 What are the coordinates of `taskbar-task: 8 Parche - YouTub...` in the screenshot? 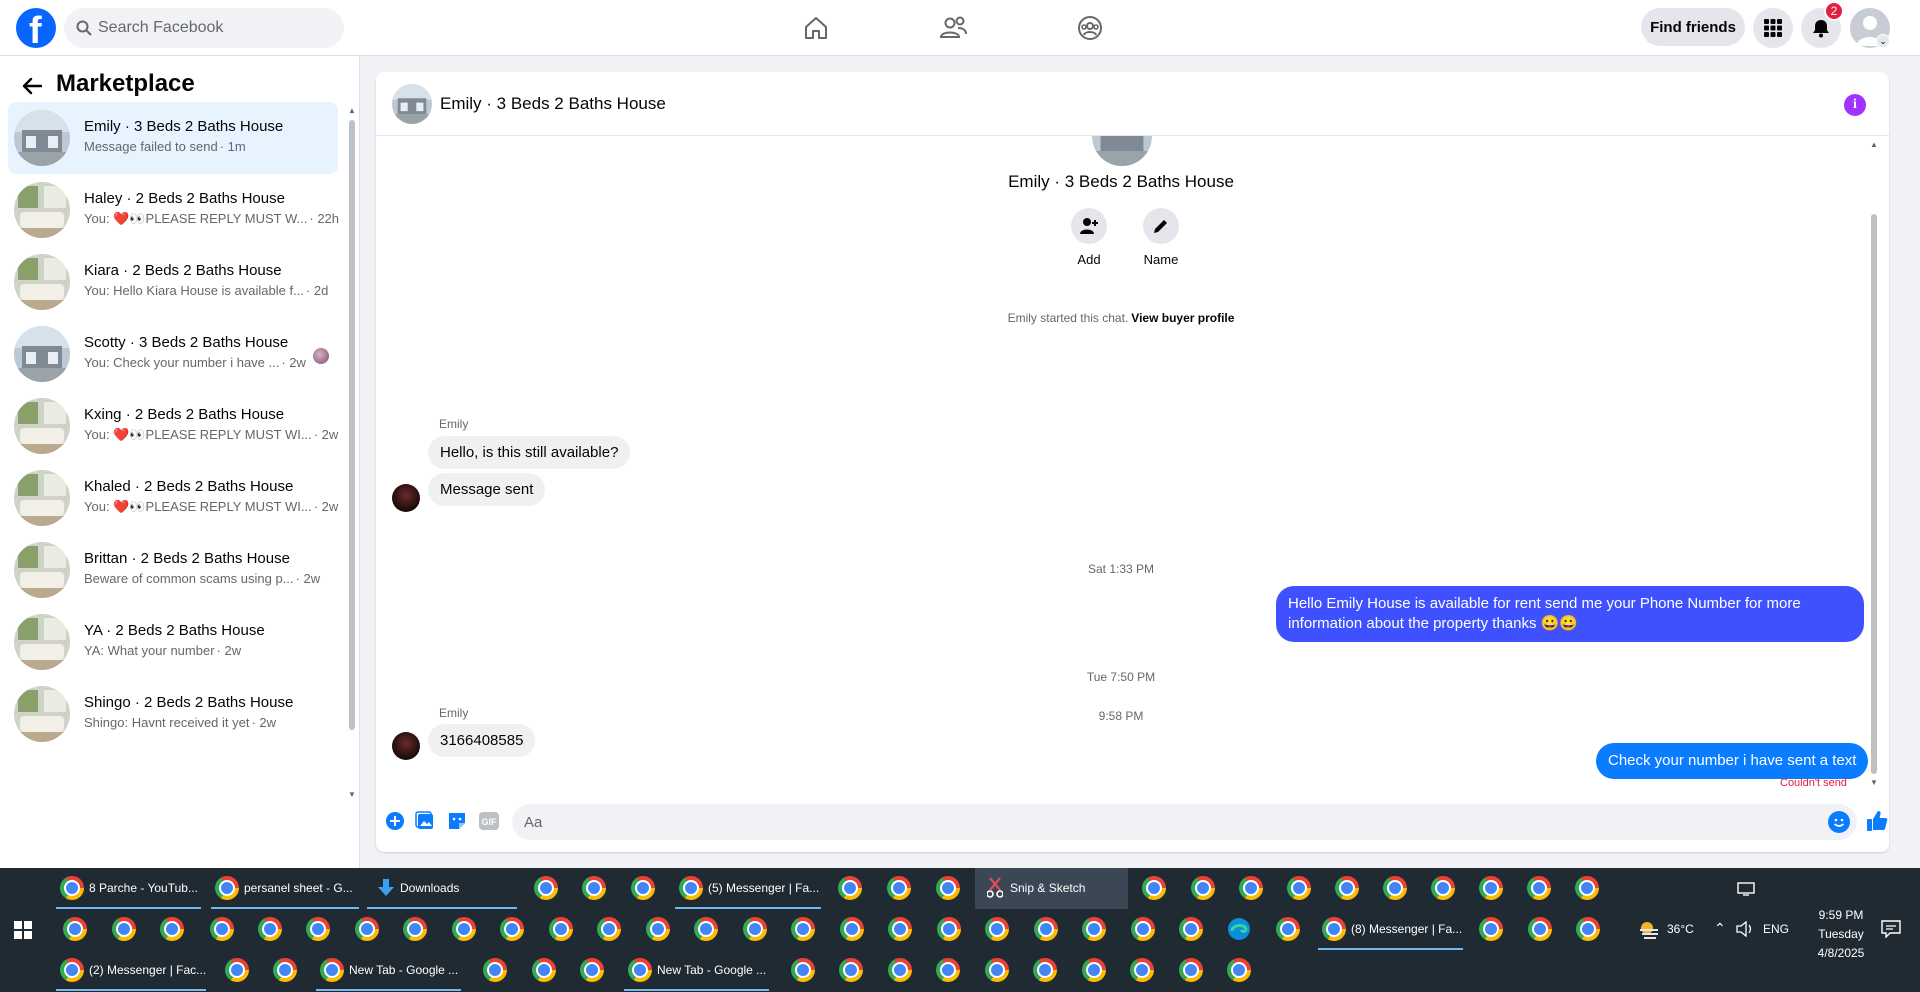 It's located at (128, 888).